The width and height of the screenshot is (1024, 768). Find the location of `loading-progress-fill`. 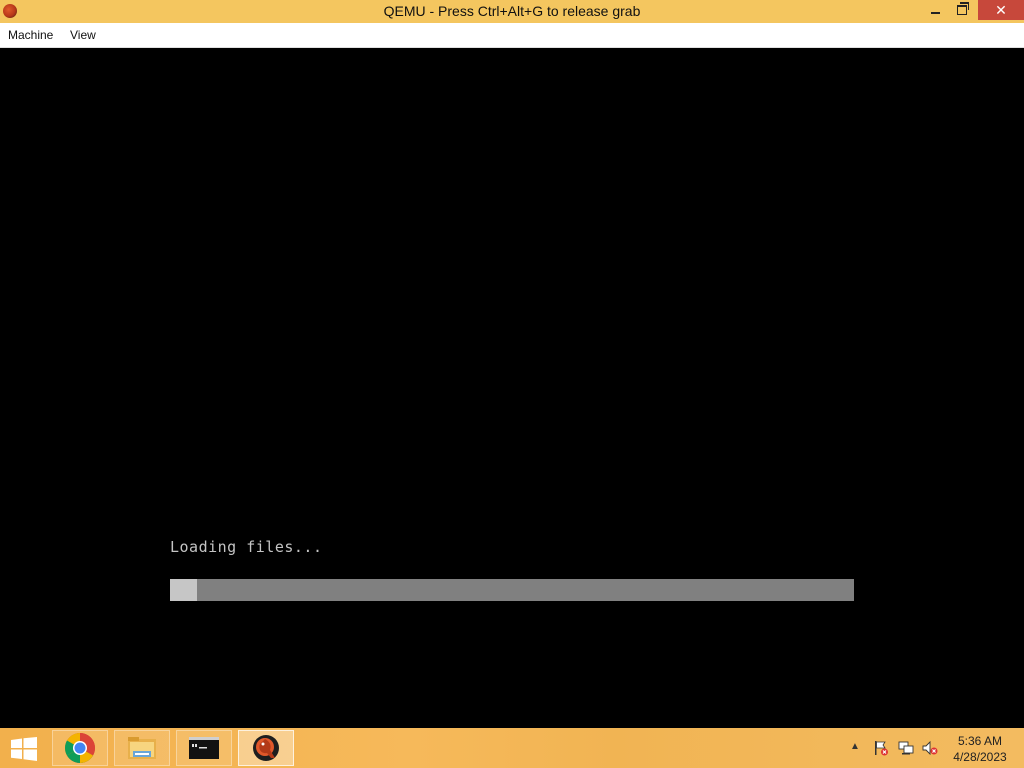

loading-progress-fill is located at coordinates (184, 590).